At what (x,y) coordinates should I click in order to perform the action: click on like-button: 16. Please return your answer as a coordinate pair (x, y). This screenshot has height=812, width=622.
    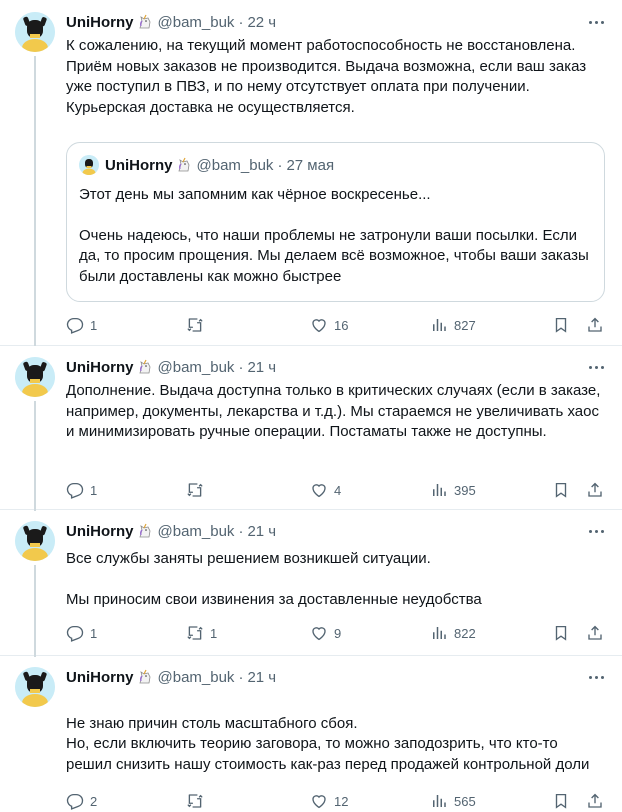
    Looking at the image, I should click on (329, 325).